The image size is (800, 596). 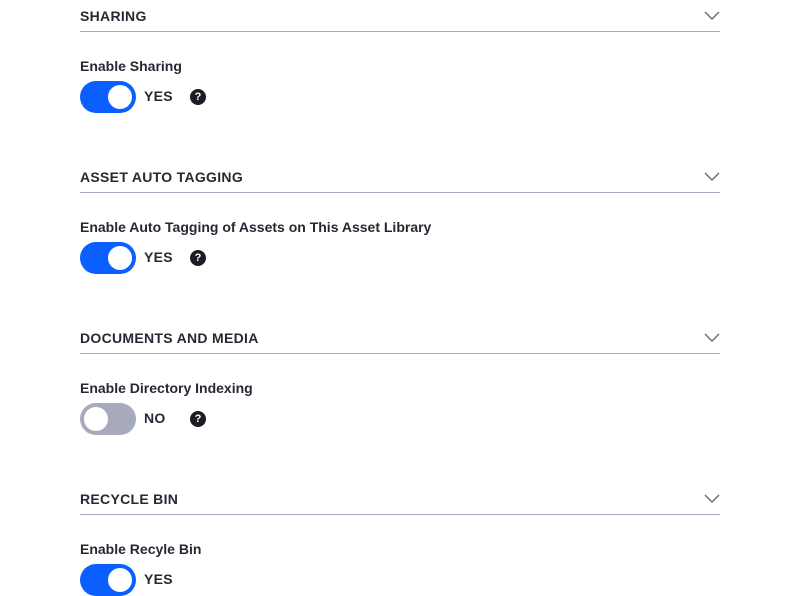 What do you see at coordinates (400, 177) in the screenshot?
I see `section-header-asset-auto-tagging: ASSET AUTO TAGGING` at bounding box center [400, 177].